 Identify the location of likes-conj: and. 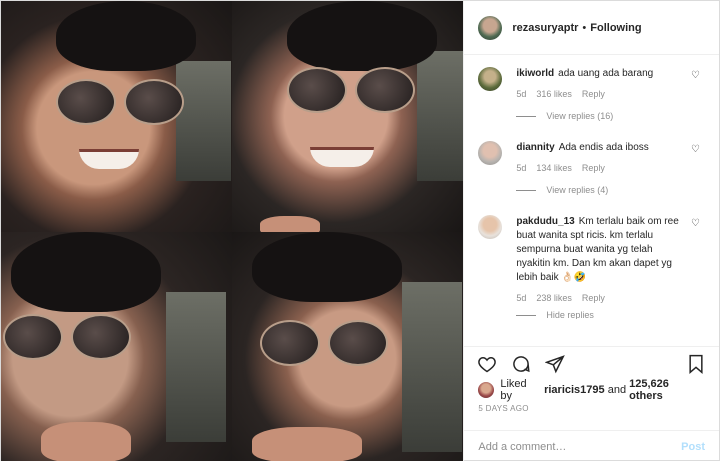
(617, 390).